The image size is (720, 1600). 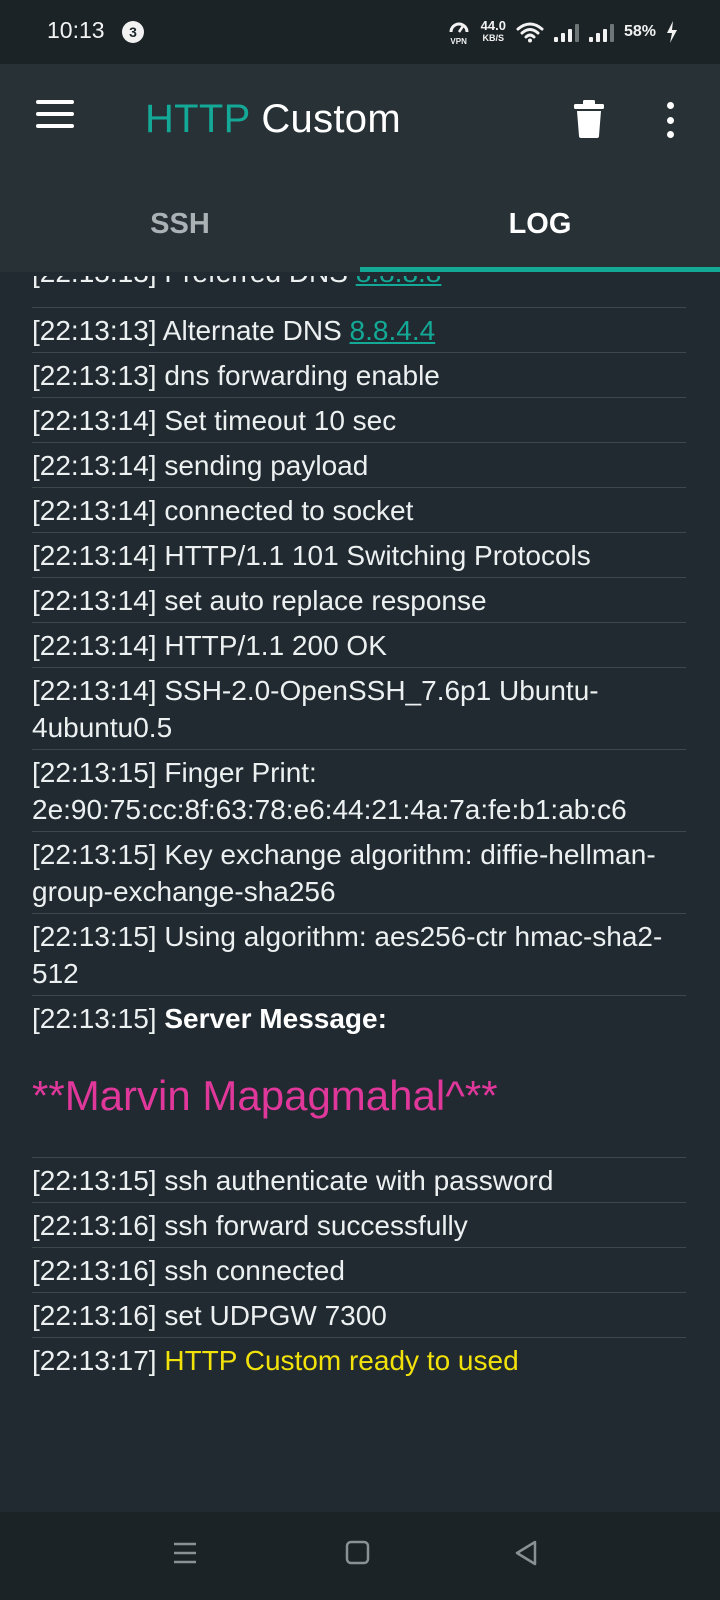 What do you see at coordinates (399, 282) in the screenshot?
I see `dns-link: 8.8.8.8` at bounding box center [399, 282].